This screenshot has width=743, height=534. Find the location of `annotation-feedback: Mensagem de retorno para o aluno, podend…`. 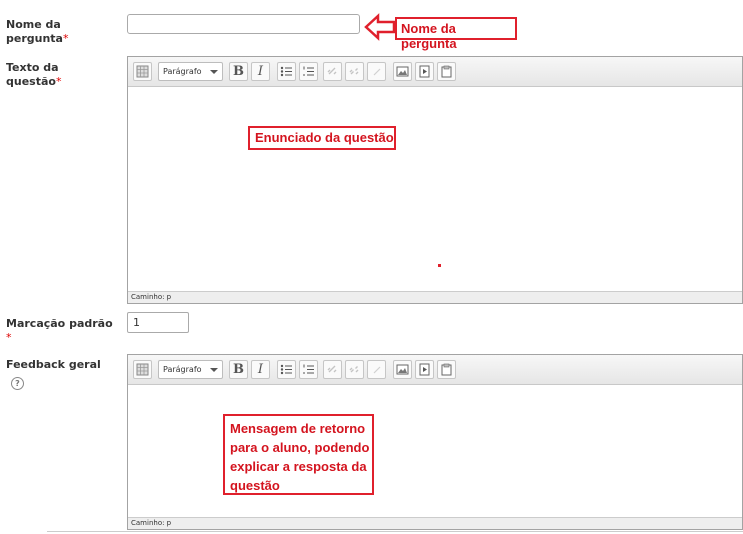

annotation-feedback: Mensagem de retorno para o aluno, podend… is located at coordinates (298, 454).